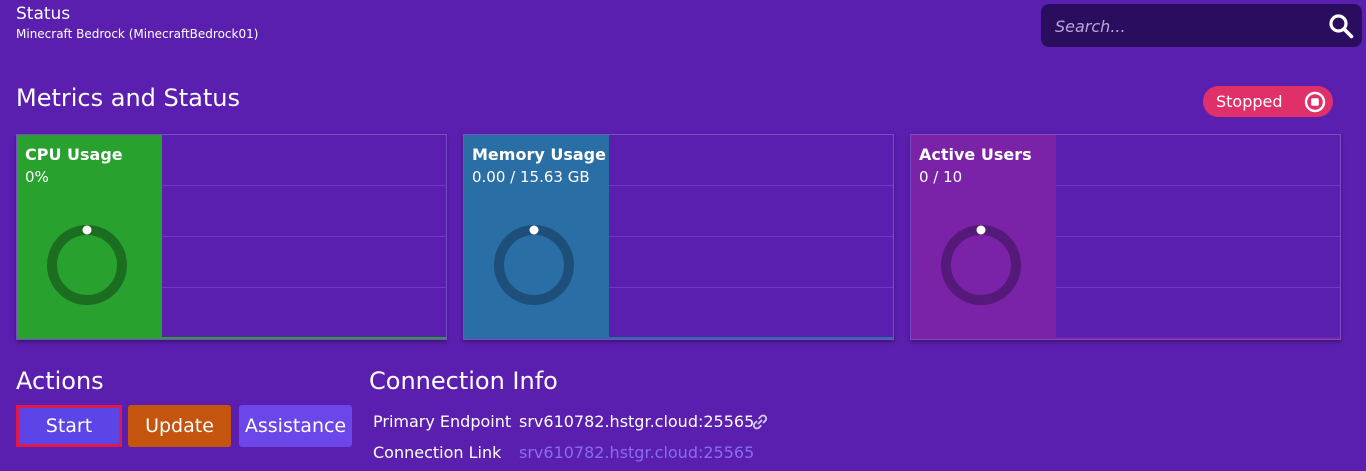 The height and width of the screenshot is (471, 1366). I want to click on memory-usage-baseline, so click(678, 338).